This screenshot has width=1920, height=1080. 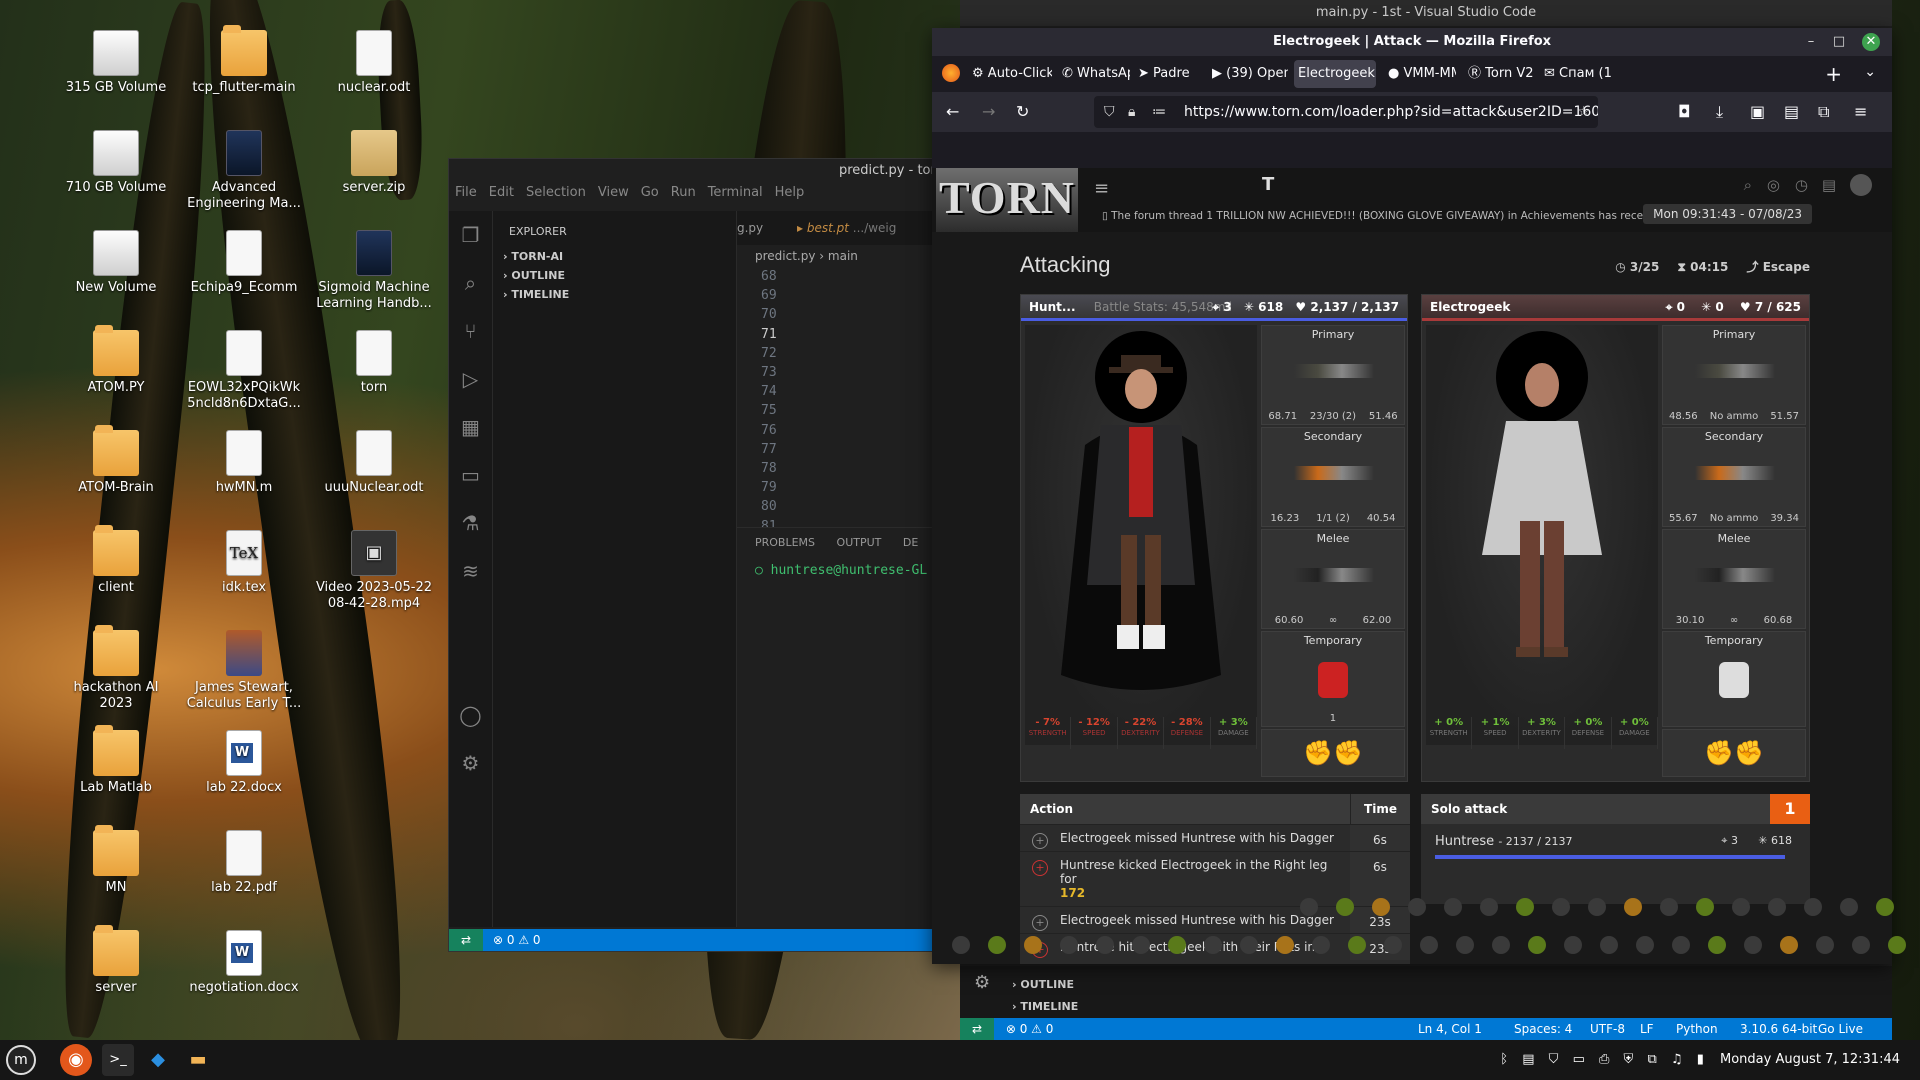 What do you see at coordinates (614, 272) in the screenshot?
I see `section-outline: › OUTLINE` at bounding box center [614, 272].